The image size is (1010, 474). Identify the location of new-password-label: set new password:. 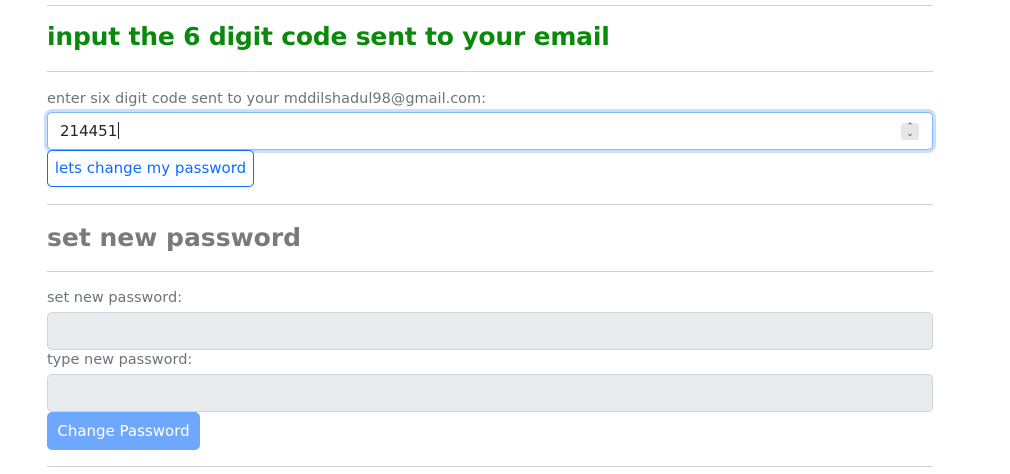
(115, 298).